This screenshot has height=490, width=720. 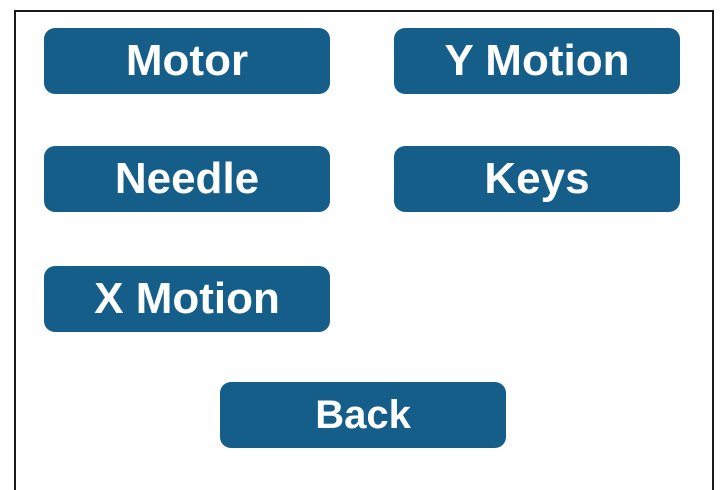 I want to click on y-motion-button: Y Motion, so click(x=537, y=61).